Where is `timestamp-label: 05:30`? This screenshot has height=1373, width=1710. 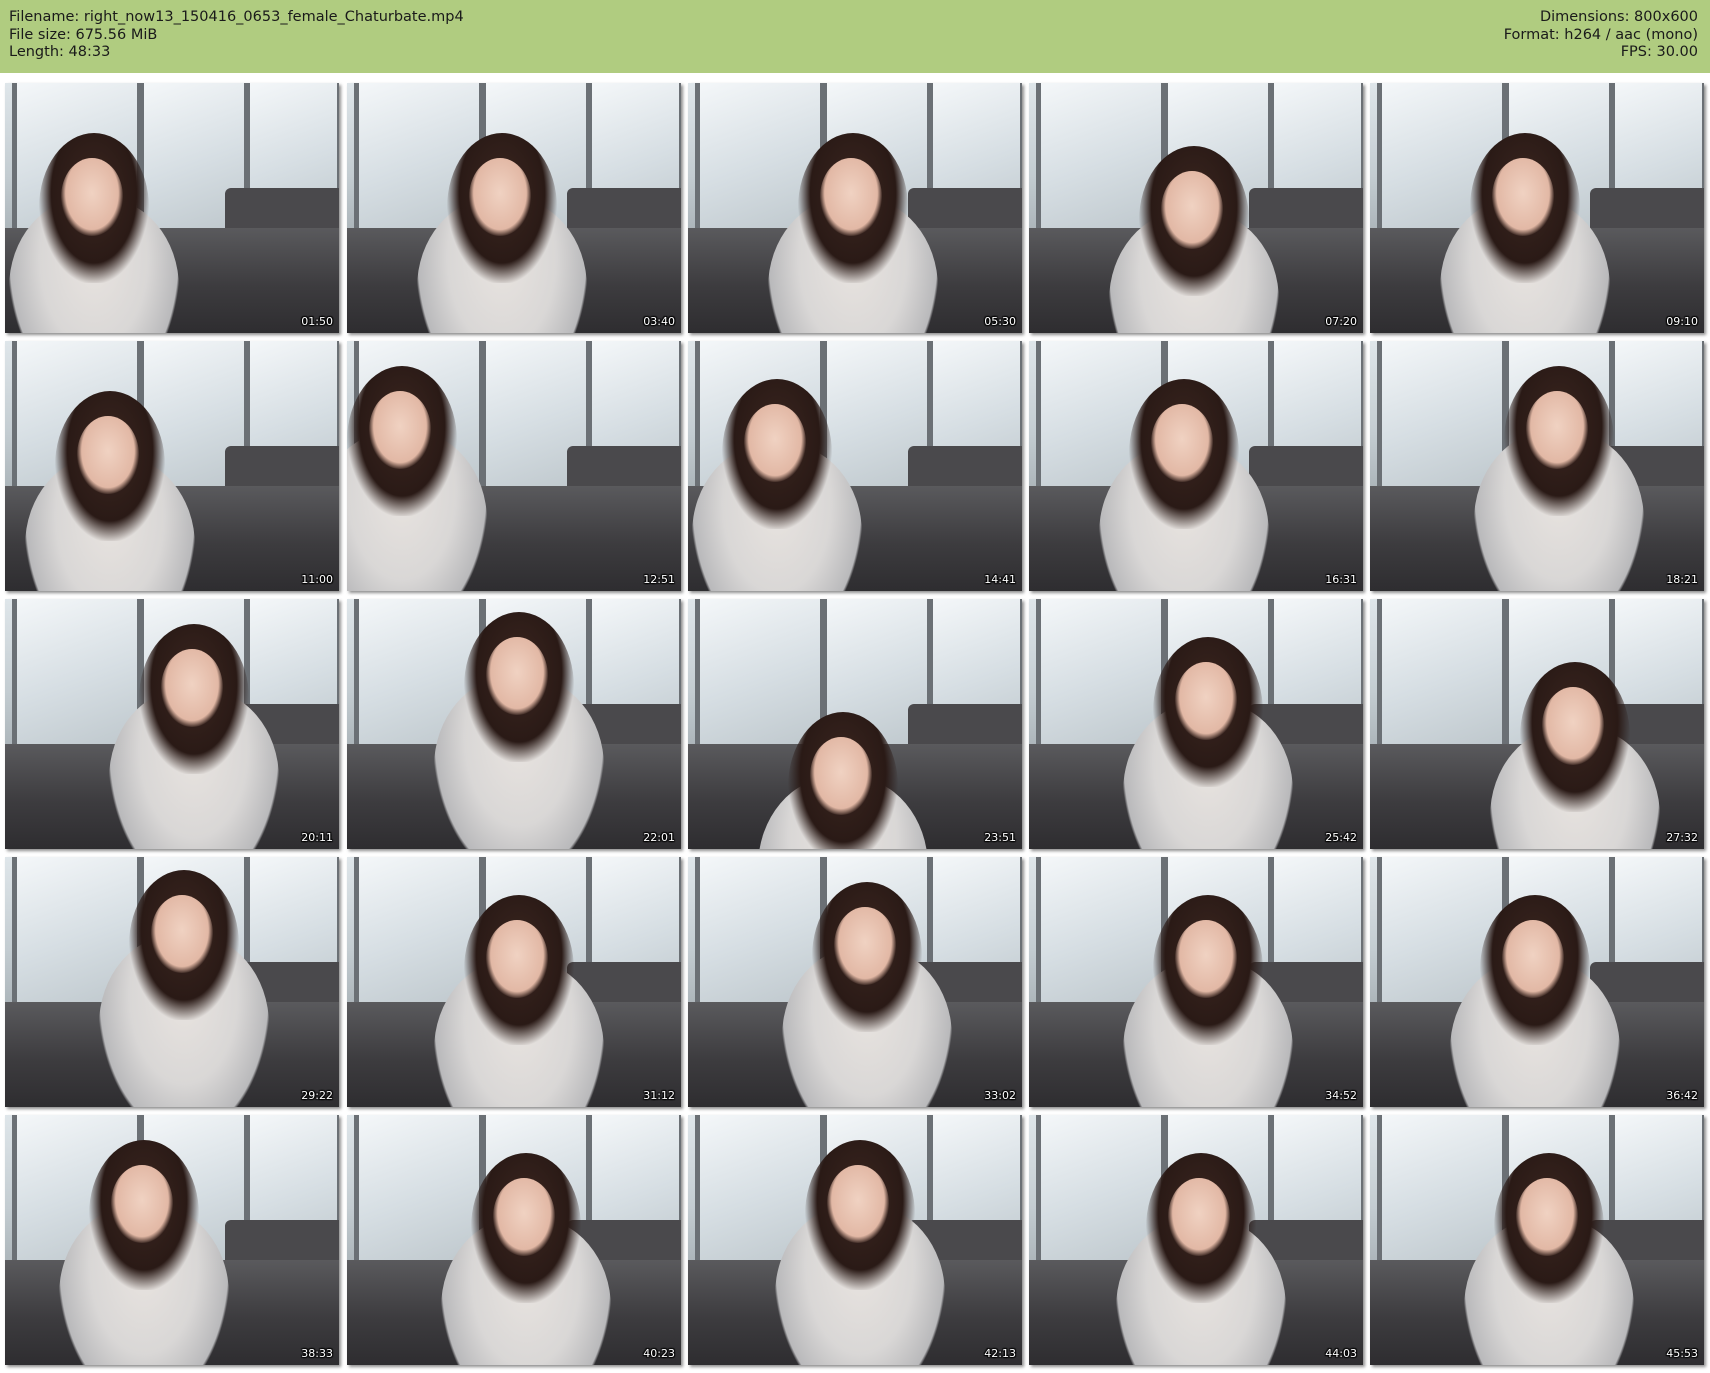 timestamp-label: 05:30 is located at coordinates (1000, 321).